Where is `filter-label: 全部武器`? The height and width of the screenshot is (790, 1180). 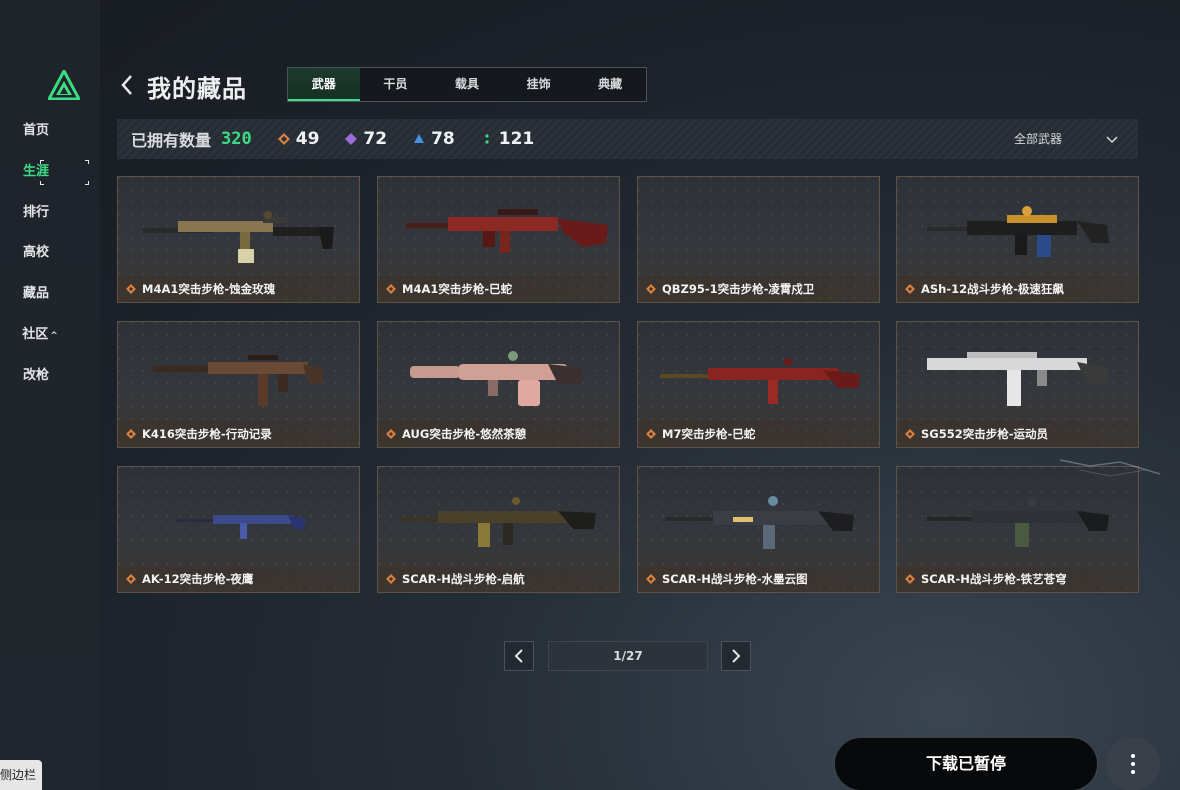
filter-label: 全部武器 is located at coordinates (1037, 139).